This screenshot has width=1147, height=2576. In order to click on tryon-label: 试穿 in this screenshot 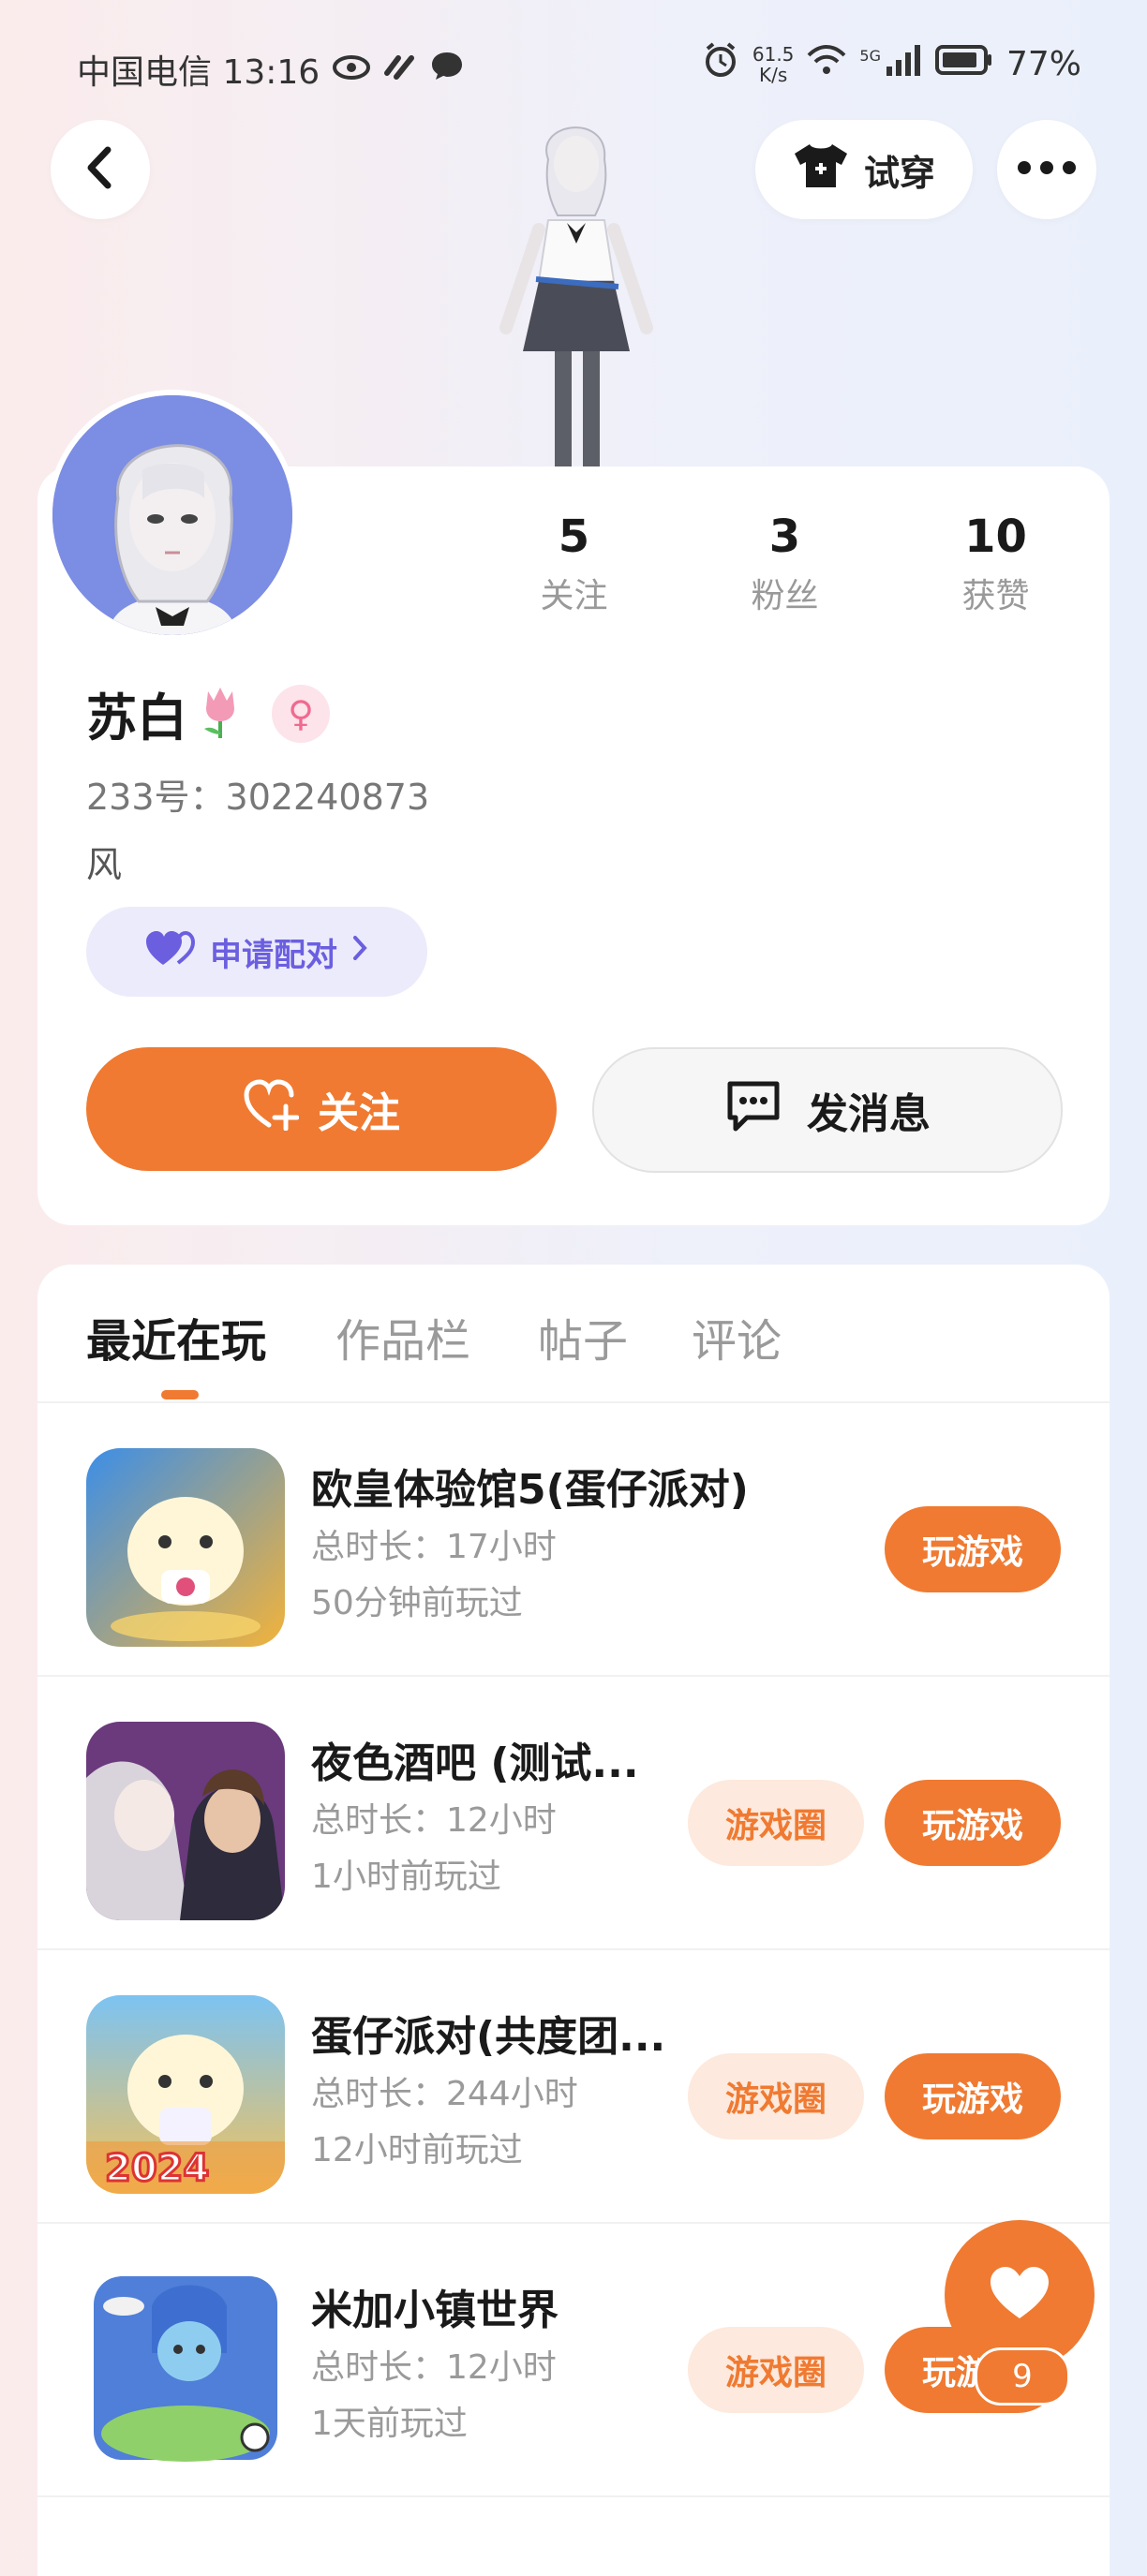, I will do `click(899, 173)`.